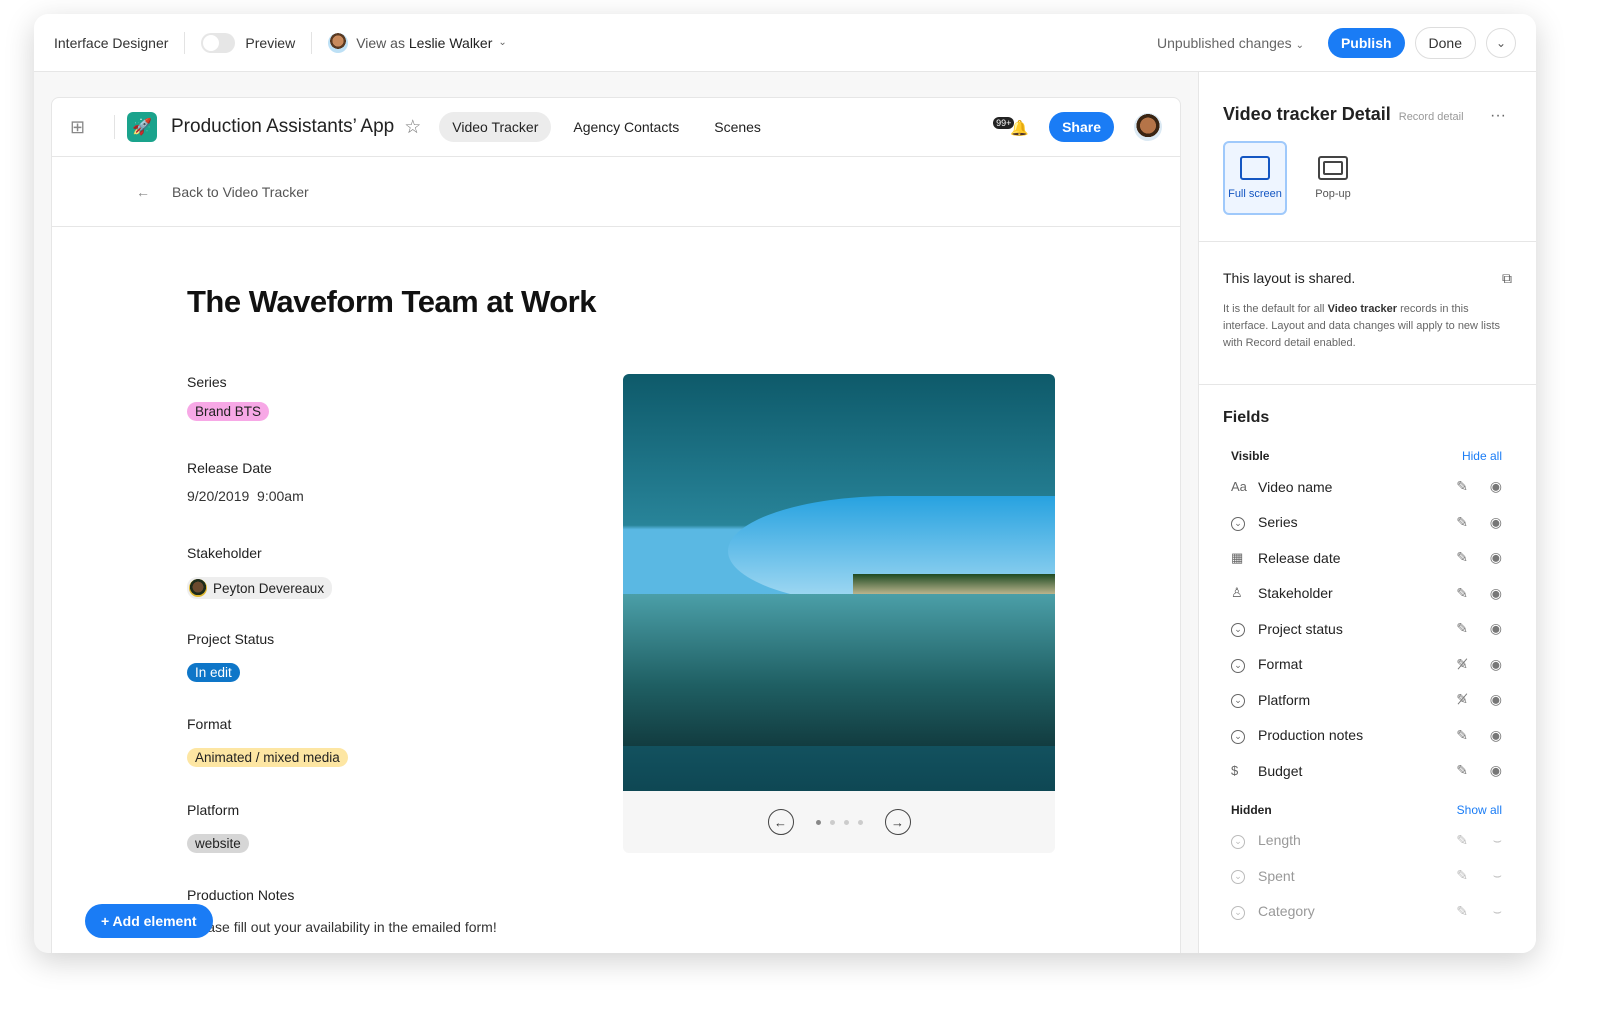 Image resolution: width=1600 pixels, height=1025 pixels. I want to click on field-label: Production Notes, so click(241, 895).